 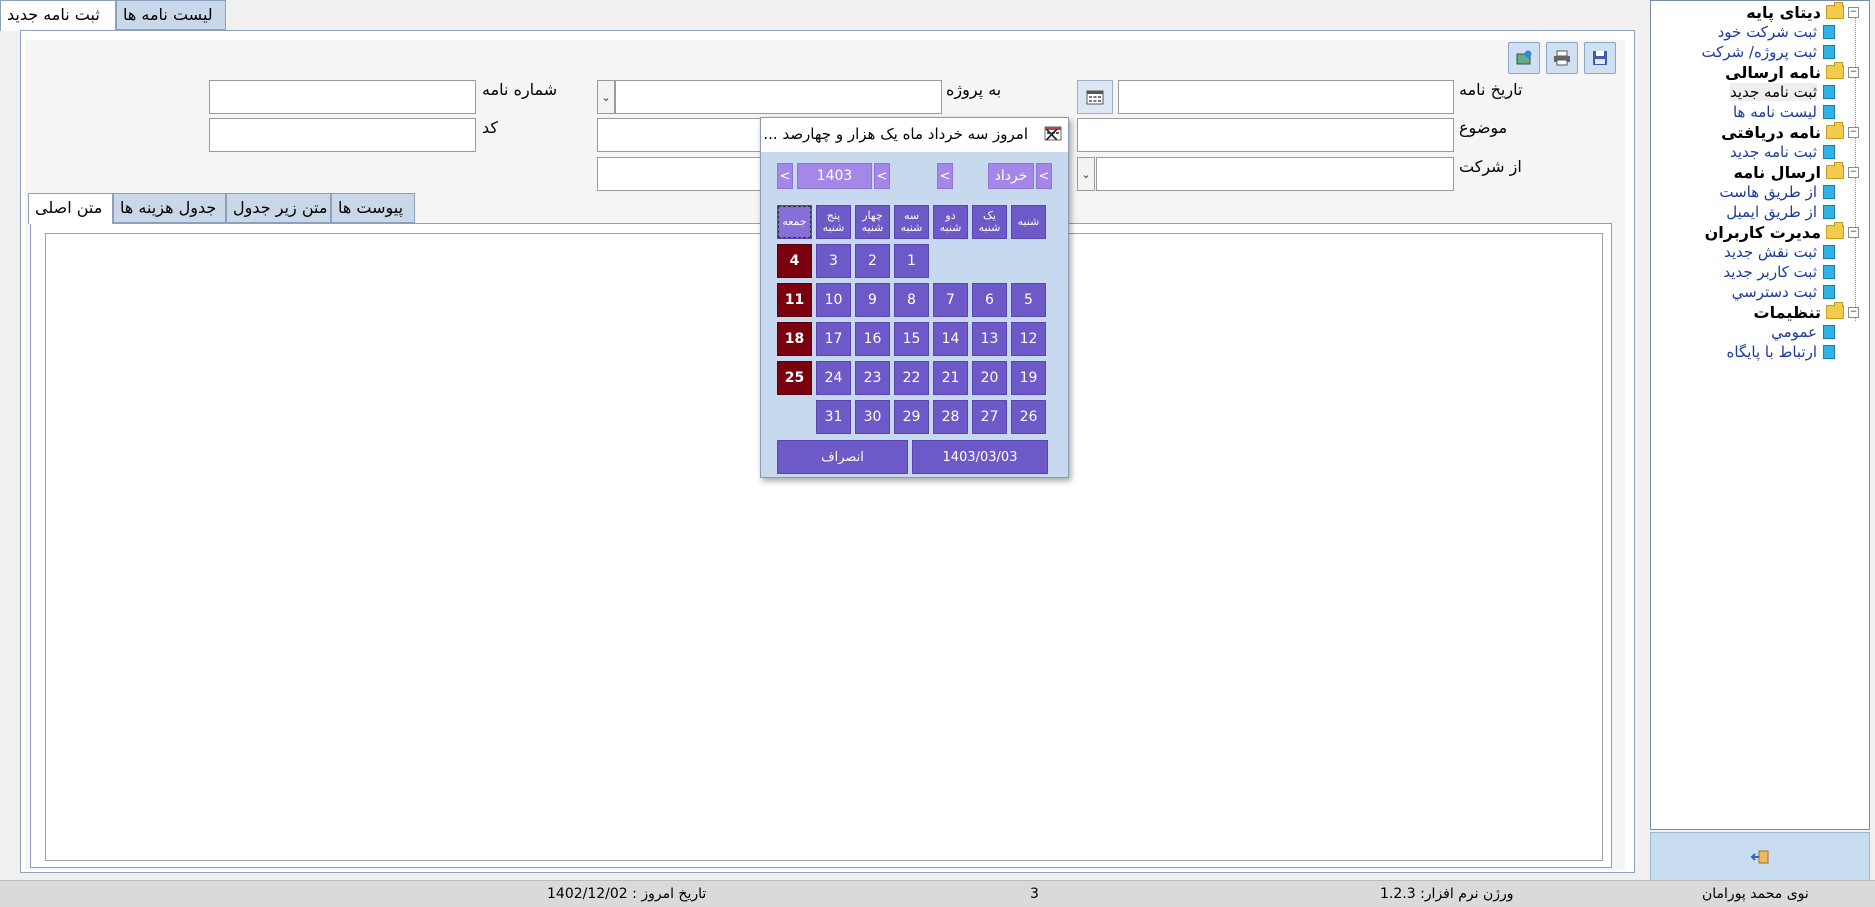 I want to click on day-cell: 7, so click(x=950, y=300).